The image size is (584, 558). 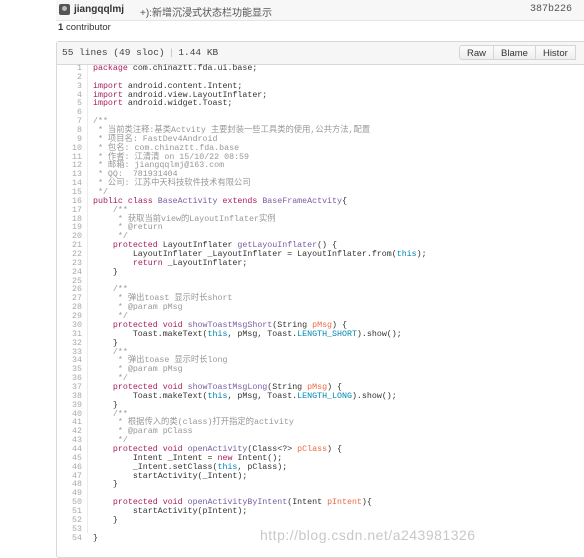 What do you see at coordinates (320, 477) in the screenshot?
I see `code-line: 47 startActivity(_Intent);` at bounding box center [320, 477].